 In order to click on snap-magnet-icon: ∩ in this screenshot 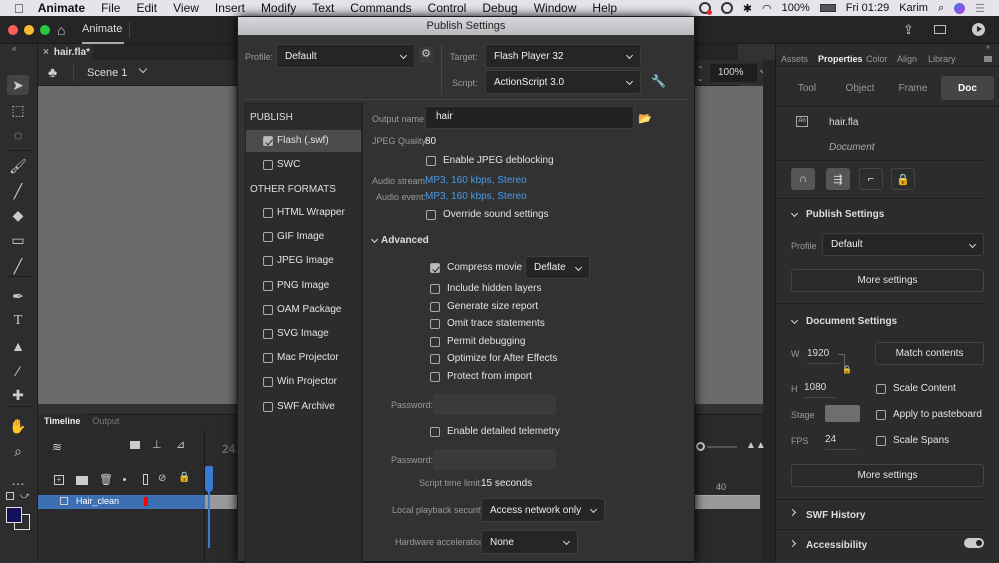, I will do `click(803, 179)`.